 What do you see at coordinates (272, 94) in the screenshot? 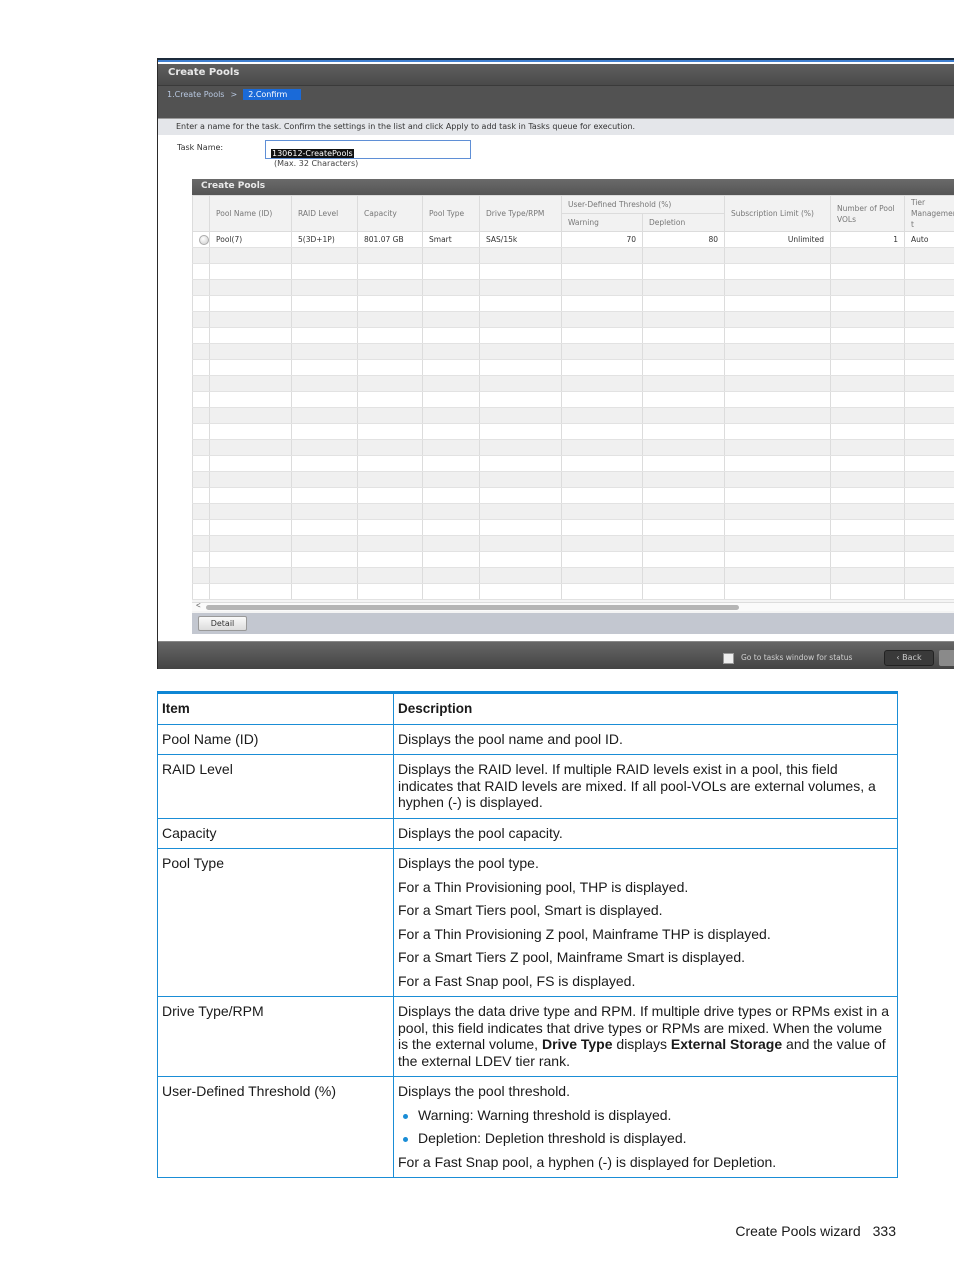
I see `step-confirm: 2.Confirm` at bounding box center [272, 94].